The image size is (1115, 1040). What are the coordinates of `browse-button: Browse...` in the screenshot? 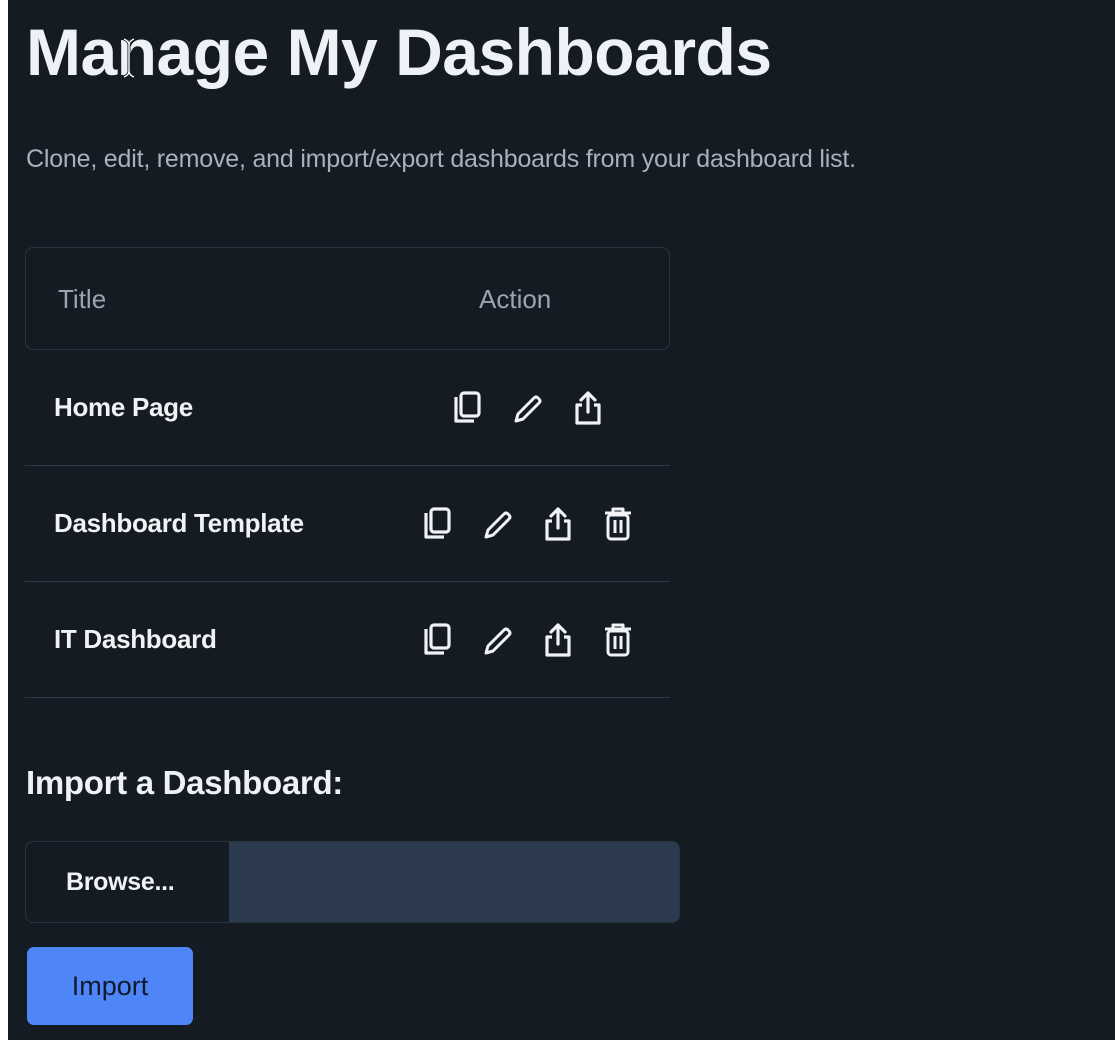 It's located at (127, 882).